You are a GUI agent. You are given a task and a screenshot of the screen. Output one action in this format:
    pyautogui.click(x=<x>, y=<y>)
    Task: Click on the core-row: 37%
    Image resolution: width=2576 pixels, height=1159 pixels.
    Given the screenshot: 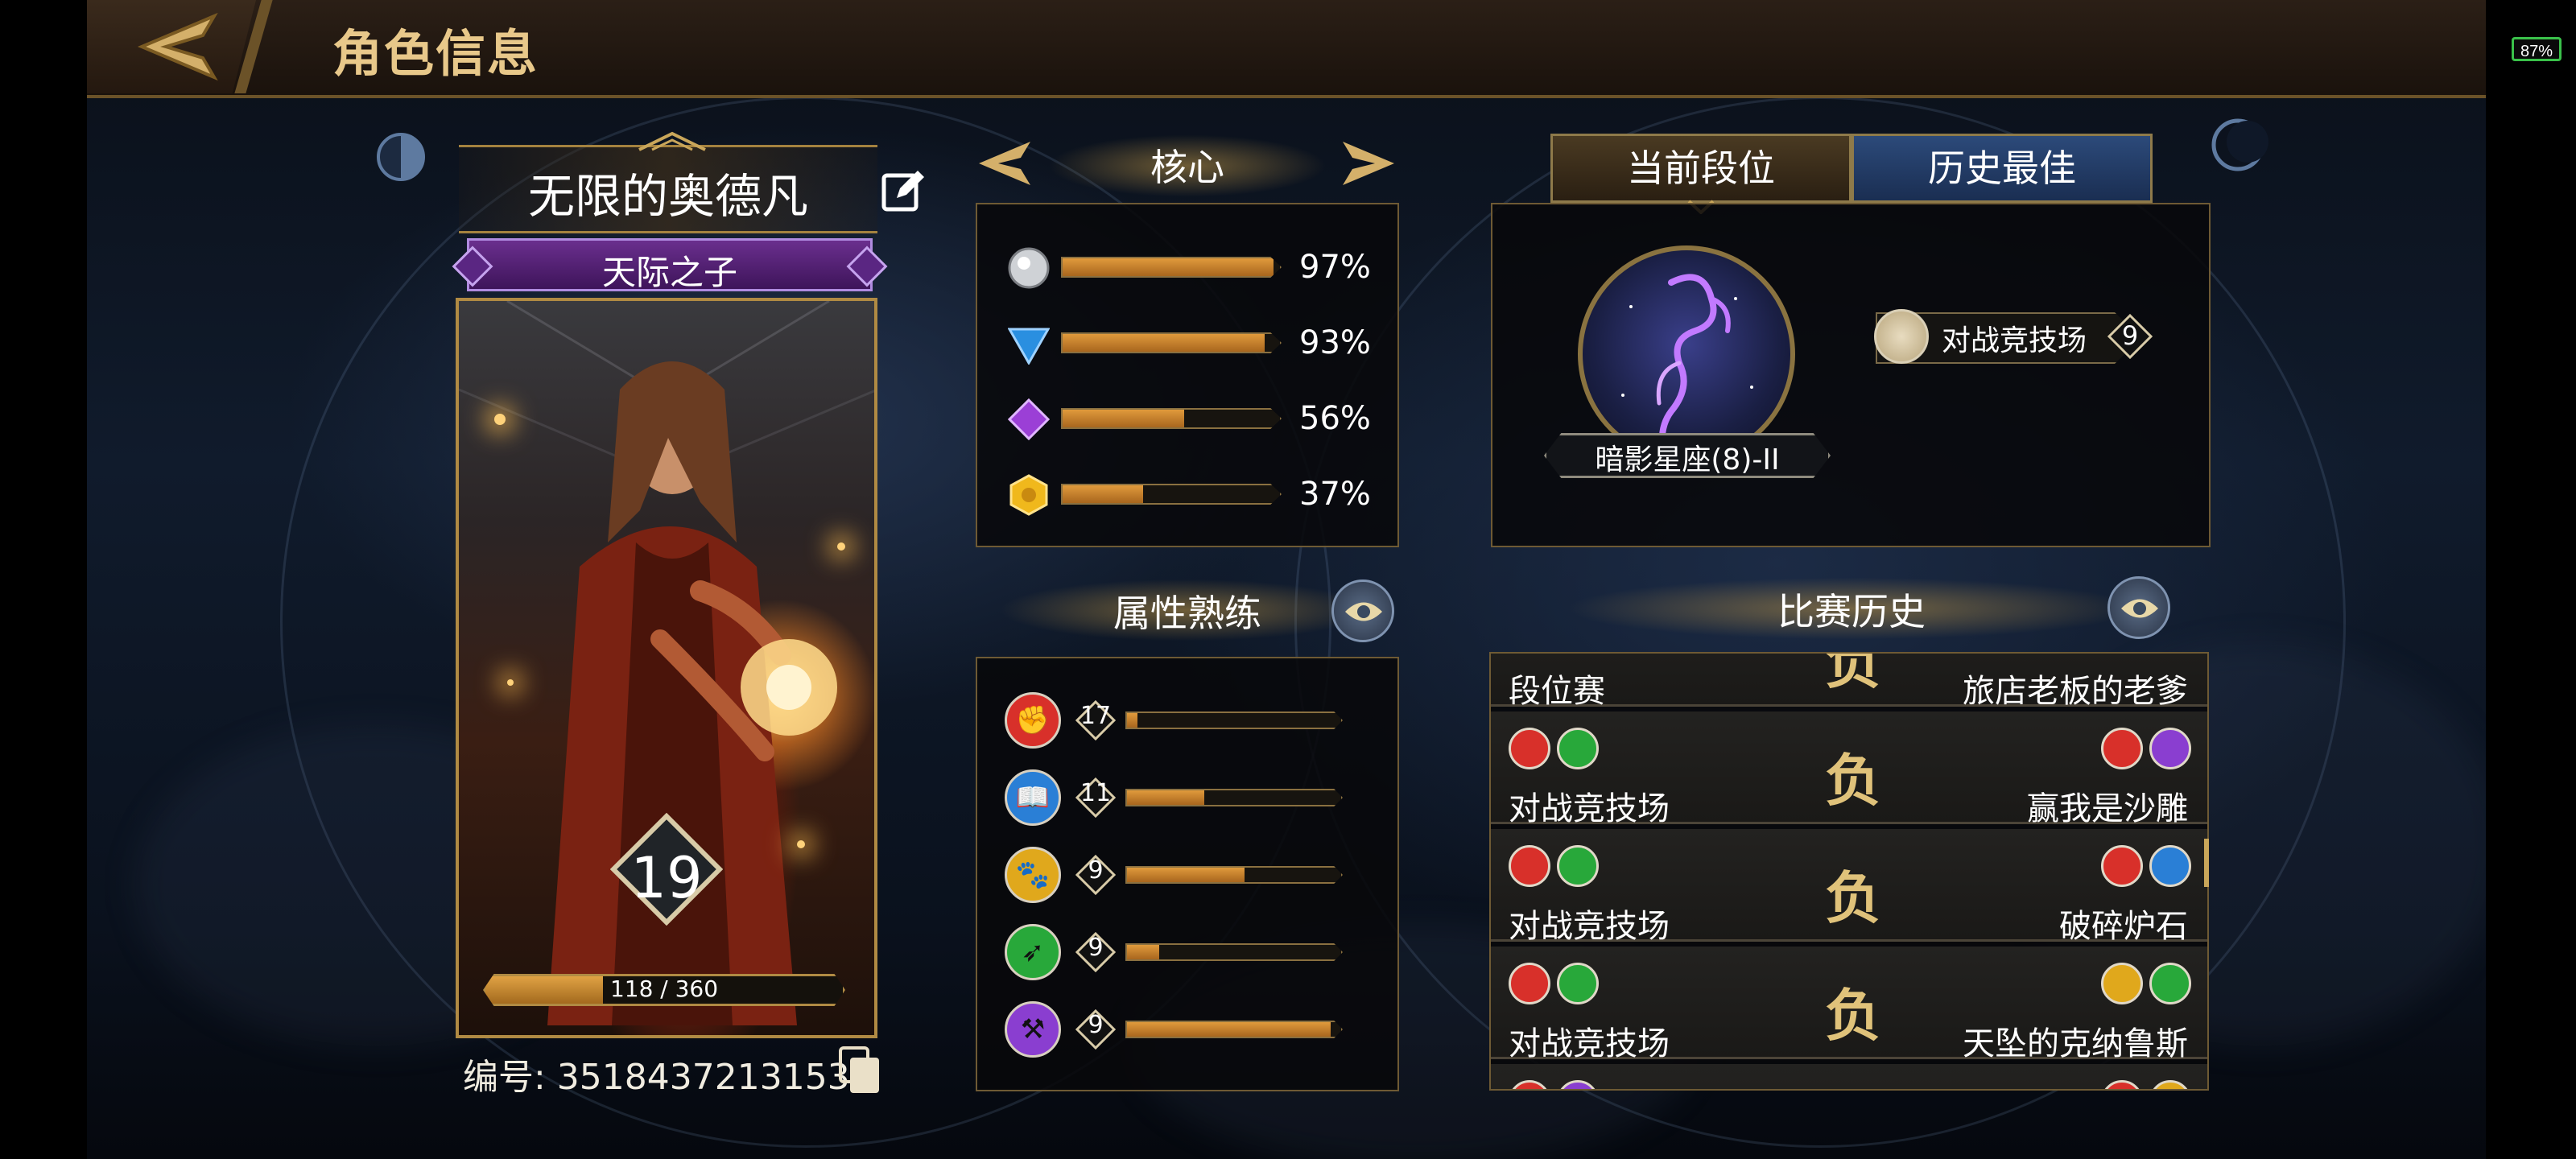 What is the action you would take?
    pyautogui.click(x=1186, y=494)
    